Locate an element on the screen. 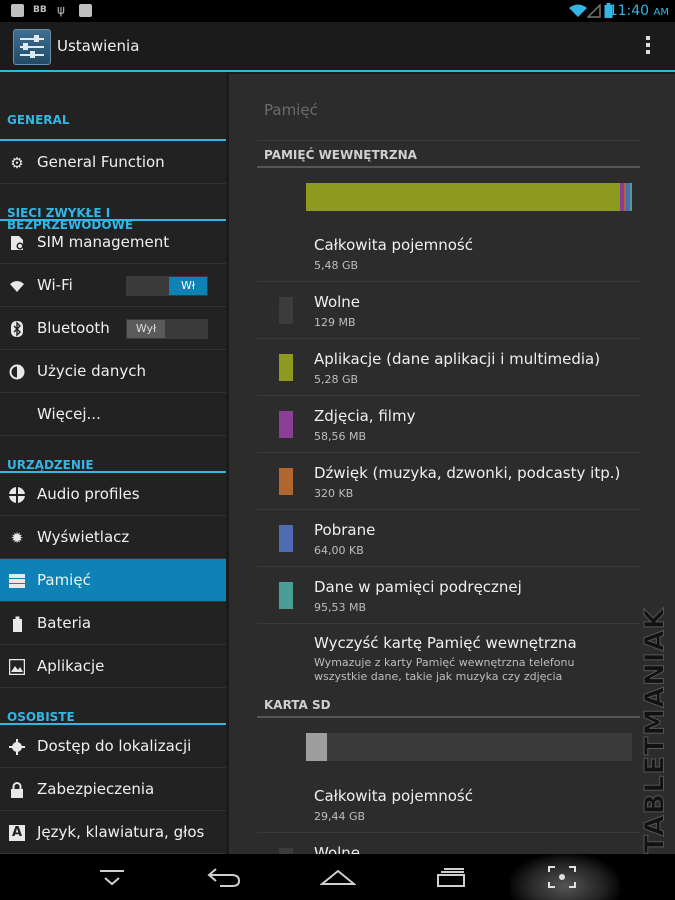 The image size is (675, 900). sidebar-item-wifi: Wi-Fi Wł is located at coordinates (113, 285).